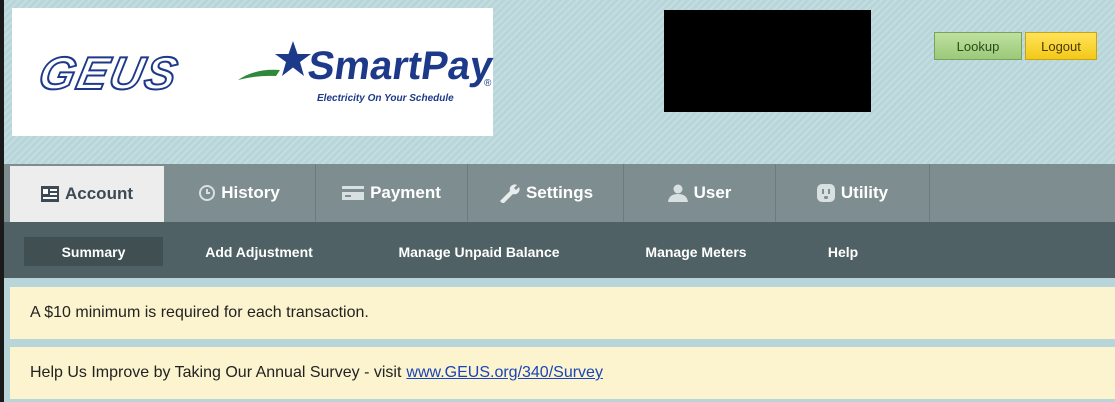 This screenshot has height=402, width=1115. What do you see at coordinates (50, 194) in the screenshot?
I see `account-card-icon` at bounding box center [50, 194].